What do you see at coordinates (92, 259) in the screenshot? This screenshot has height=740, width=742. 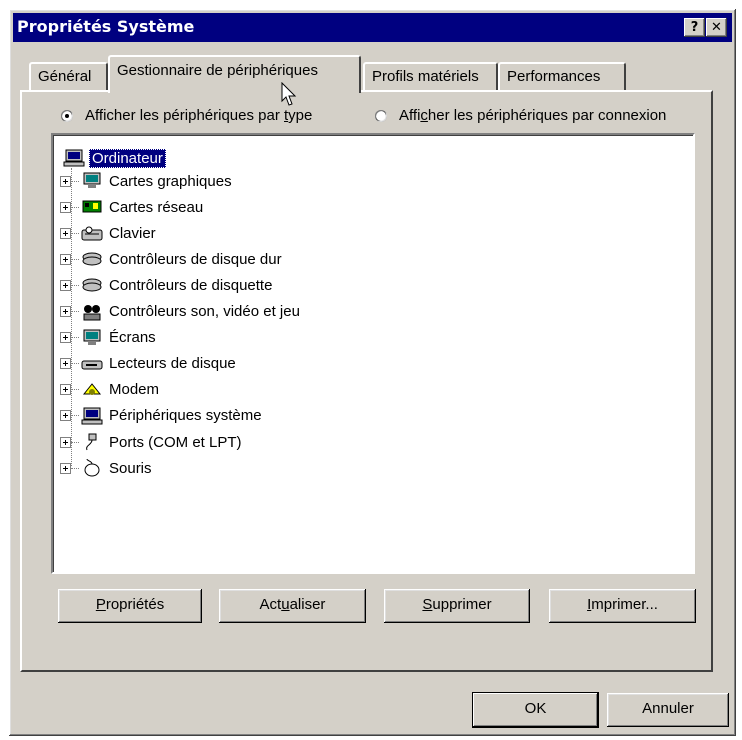 I see `disk-controller-icon` at bounding box center [92, 259].